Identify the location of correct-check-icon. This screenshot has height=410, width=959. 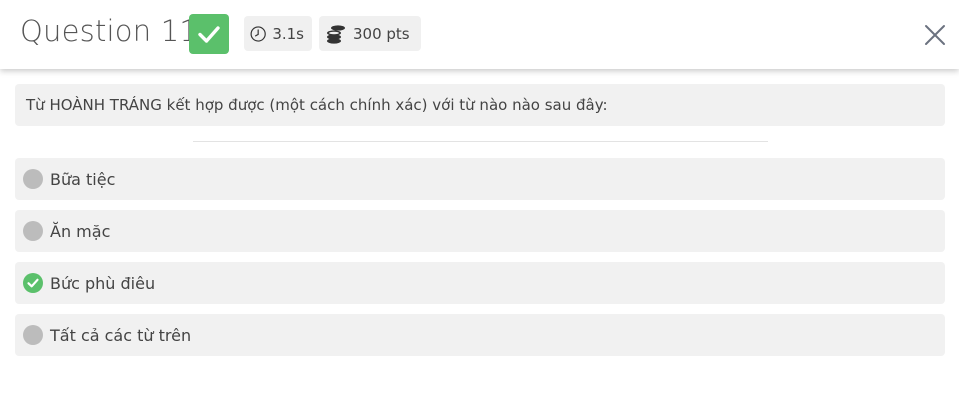
(33, 283).